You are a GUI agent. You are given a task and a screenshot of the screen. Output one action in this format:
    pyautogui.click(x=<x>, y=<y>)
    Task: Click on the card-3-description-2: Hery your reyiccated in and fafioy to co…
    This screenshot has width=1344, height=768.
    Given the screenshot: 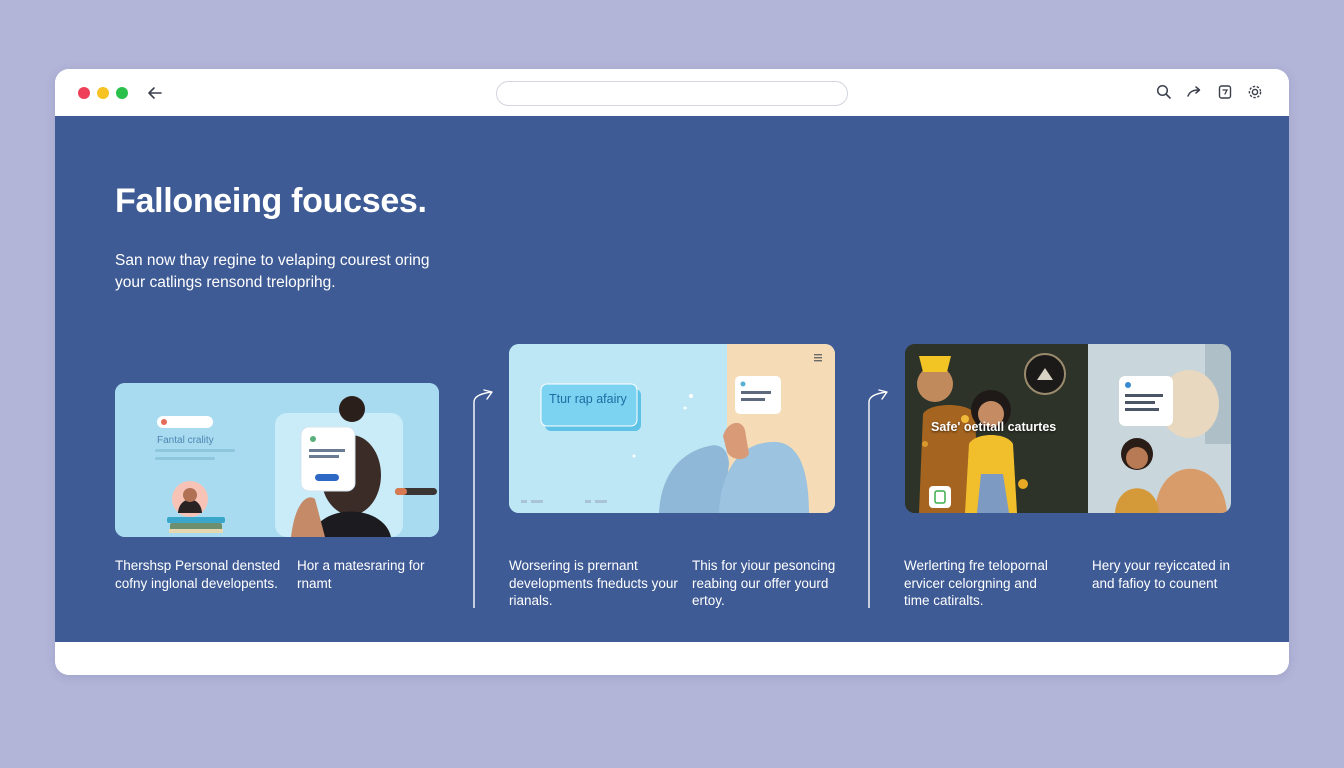 What is the action you would take?
    pyautogui.click(x=1161, y=574)
    